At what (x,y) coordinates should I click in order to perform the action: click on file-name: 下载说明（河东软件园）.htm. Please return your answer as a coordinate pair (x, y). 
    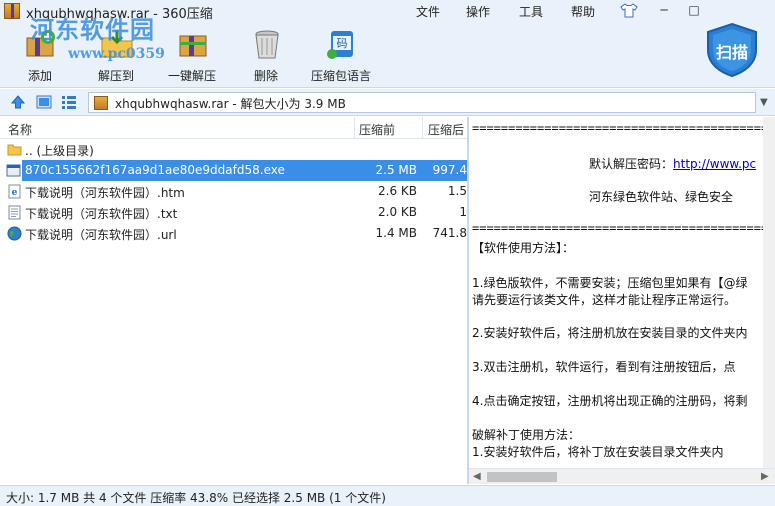
    Looking at the image, I should click on (105, 193).